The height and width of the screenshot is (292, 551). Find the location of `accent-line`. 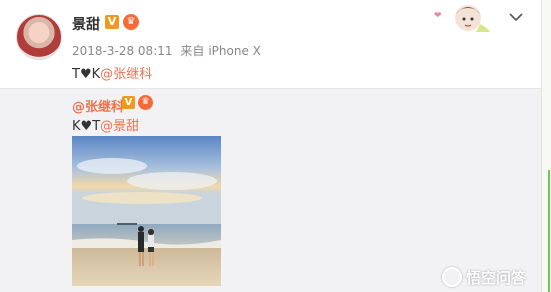

accent-line is located at coordinates (549, 231).